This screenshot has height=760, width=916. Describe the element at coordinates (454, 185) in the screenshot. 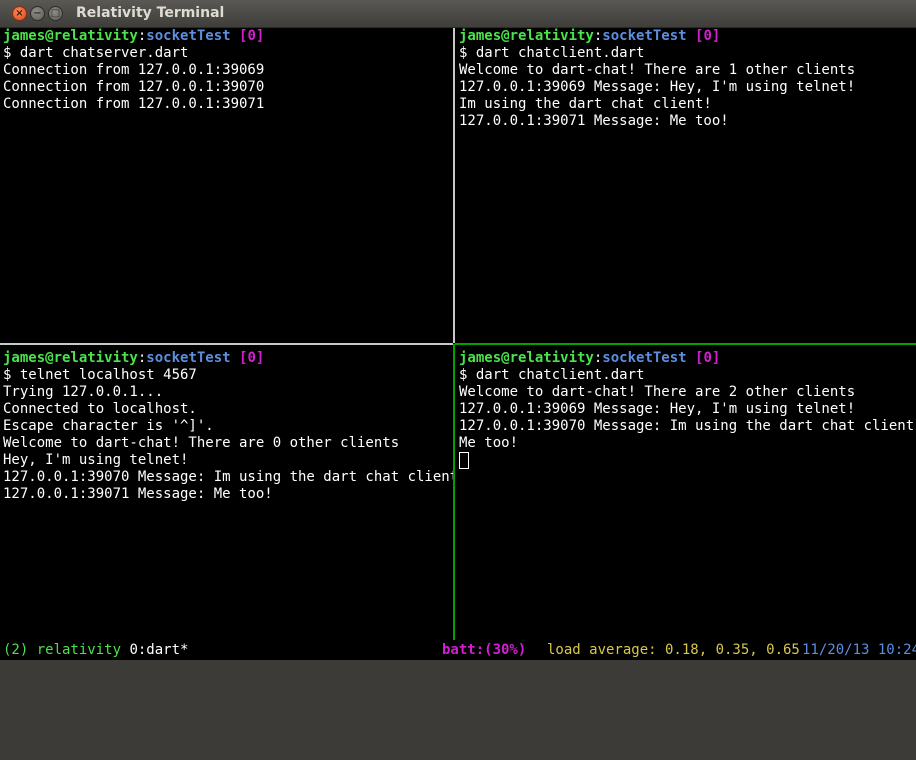

I see `pane-divider-vertical-top` at that location.